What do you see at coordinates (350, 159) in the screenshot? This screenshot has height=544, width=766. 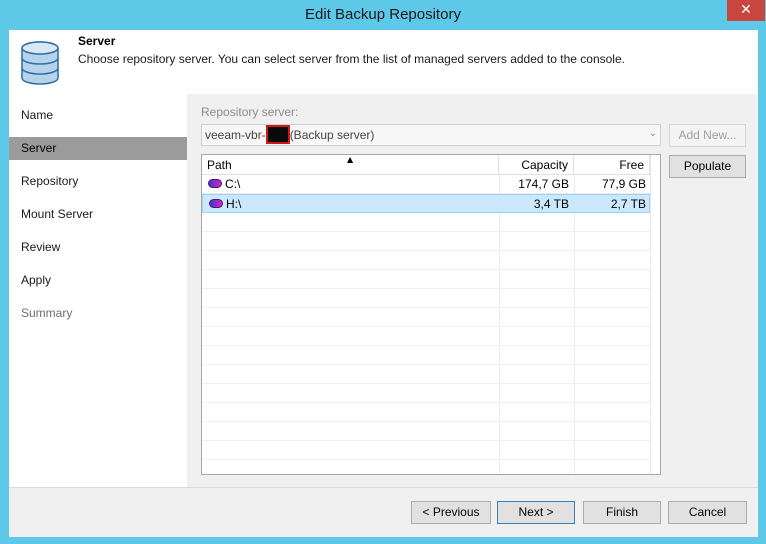 I see `sort-ascending-icon: ▲` at bounding box center [350, 159].